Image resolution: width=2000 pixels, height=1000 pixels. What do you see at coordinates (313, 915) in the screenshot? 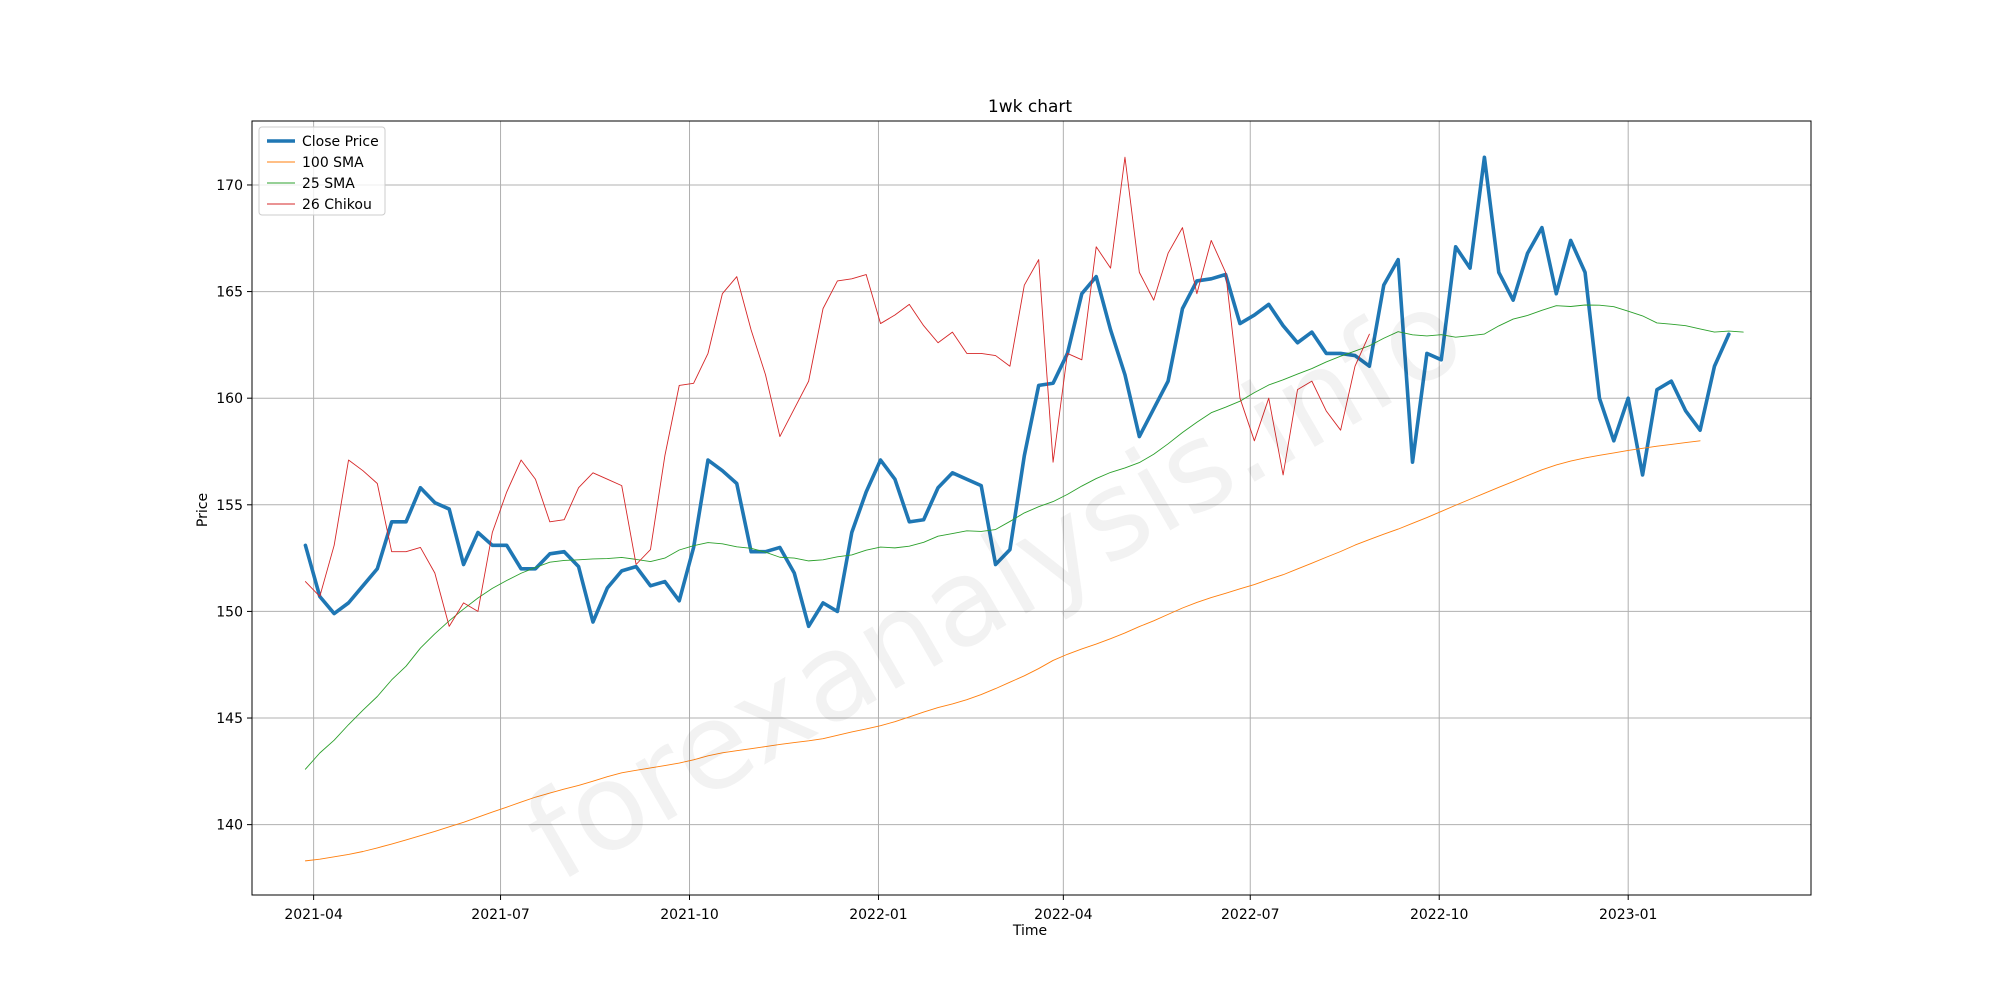
I see `x-tick-label: 2021-04` at bounding box center [313, 915].